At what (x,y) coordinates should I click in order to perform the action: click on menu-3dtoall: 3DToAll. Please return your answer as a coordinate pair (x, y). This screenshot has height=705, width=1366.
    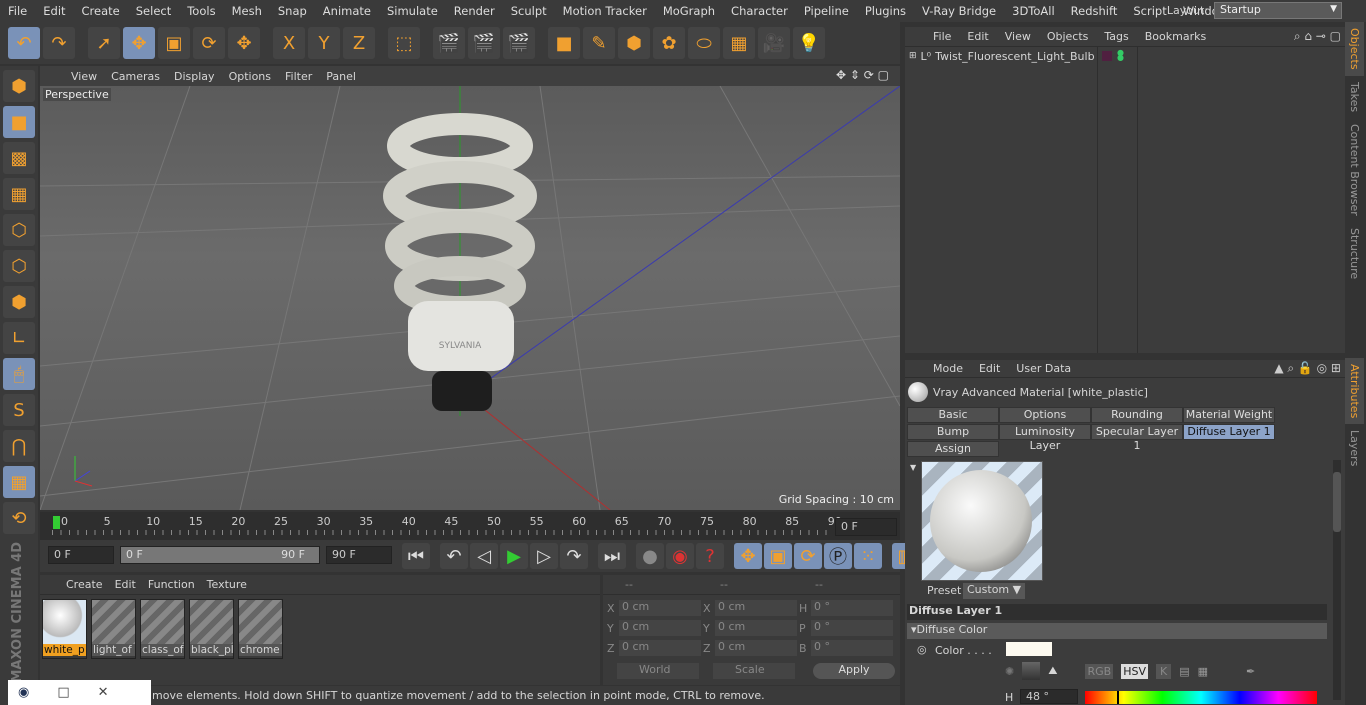
    Looking at the image, I should click on (1033, 11).